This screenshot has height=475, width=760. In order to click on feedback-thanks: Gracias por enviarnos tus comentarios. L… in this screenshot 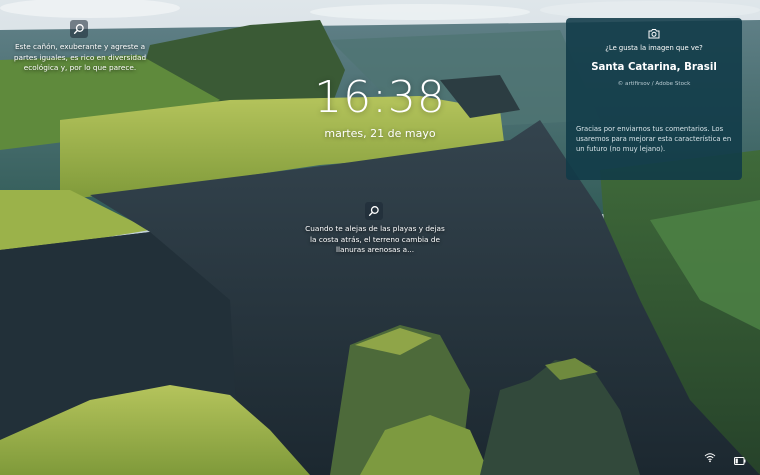, I will do `click(654, 139)`.